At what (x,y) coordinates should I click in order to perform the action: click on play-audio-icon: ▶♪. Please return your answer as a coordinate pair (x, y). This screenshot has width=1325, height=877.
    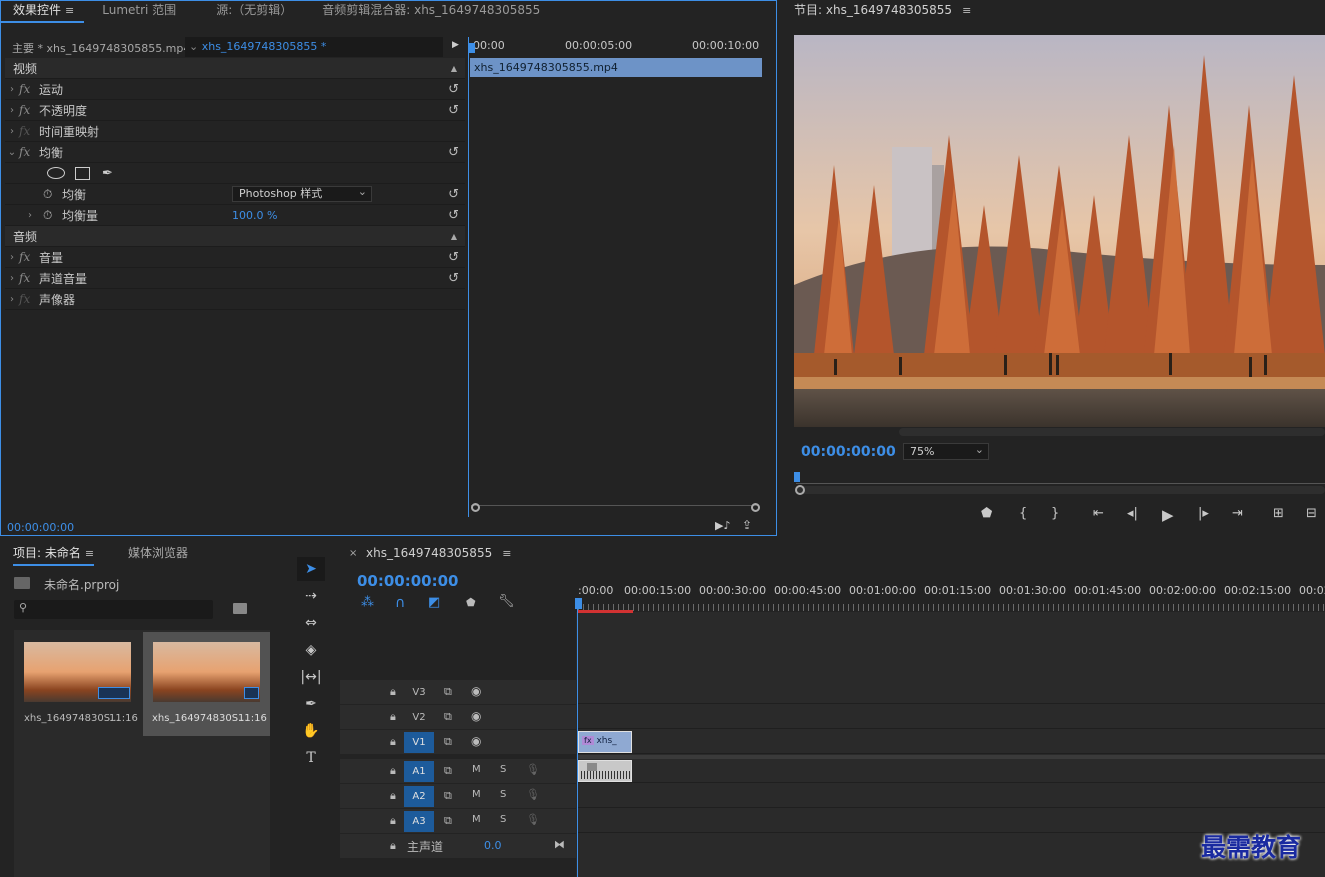
    Looking at the image, I should click on (722, 525).